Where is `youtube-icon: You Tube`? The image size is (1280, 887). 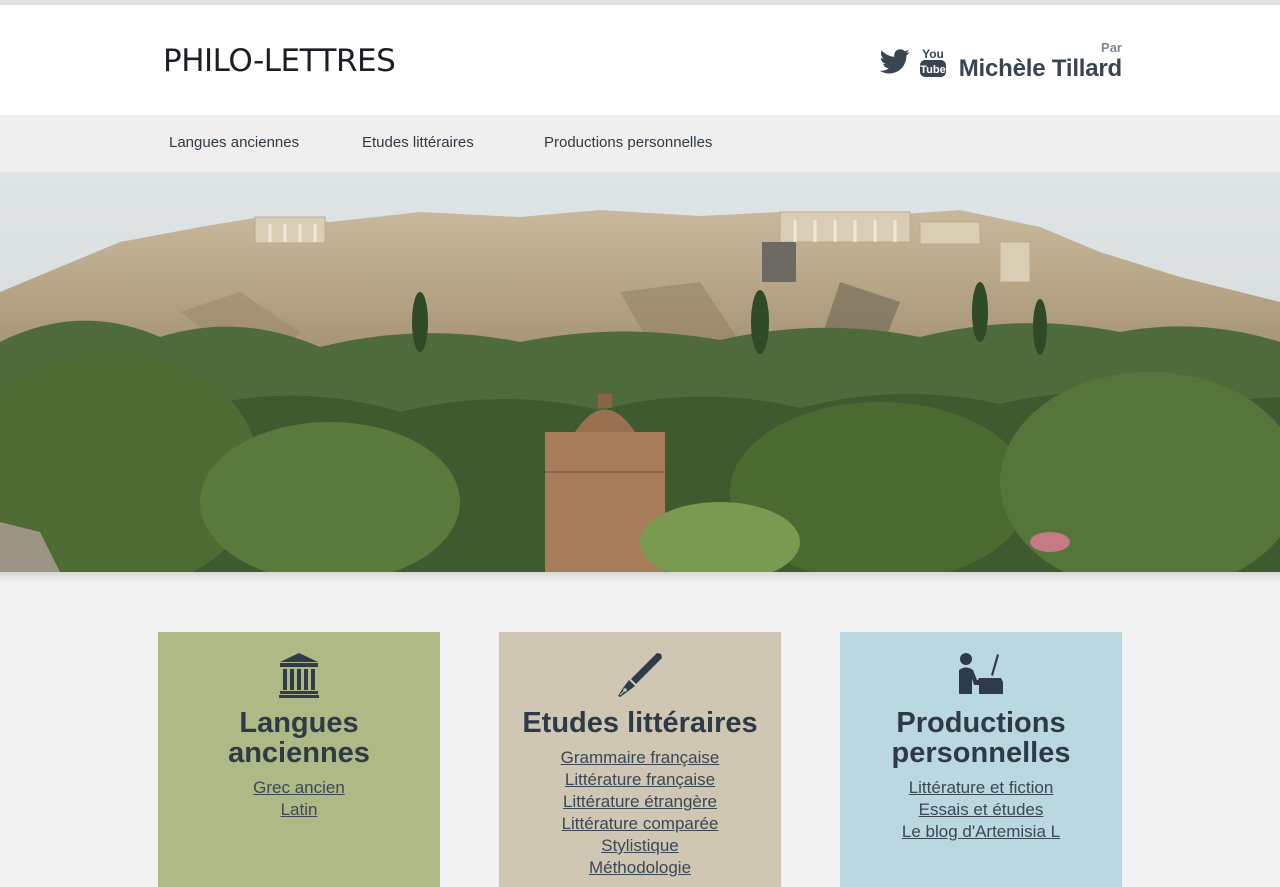 youtube-icon: You Tube is located at coordinates (933, 64).